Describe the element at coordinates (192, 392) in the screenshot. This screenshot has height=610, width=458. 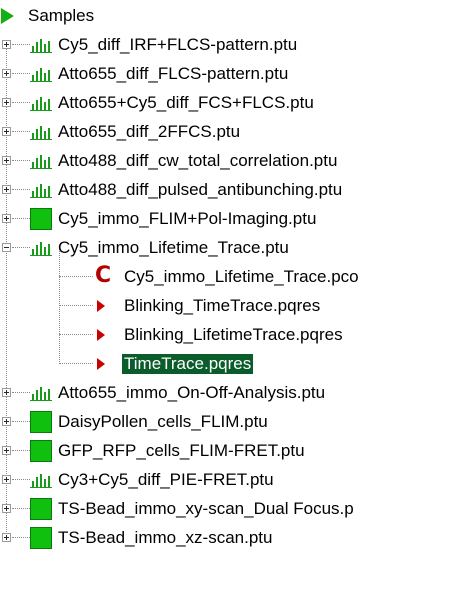
I see `tree-item-label: Atto655_immo_On-Off-Analysis.ptu` at that location.